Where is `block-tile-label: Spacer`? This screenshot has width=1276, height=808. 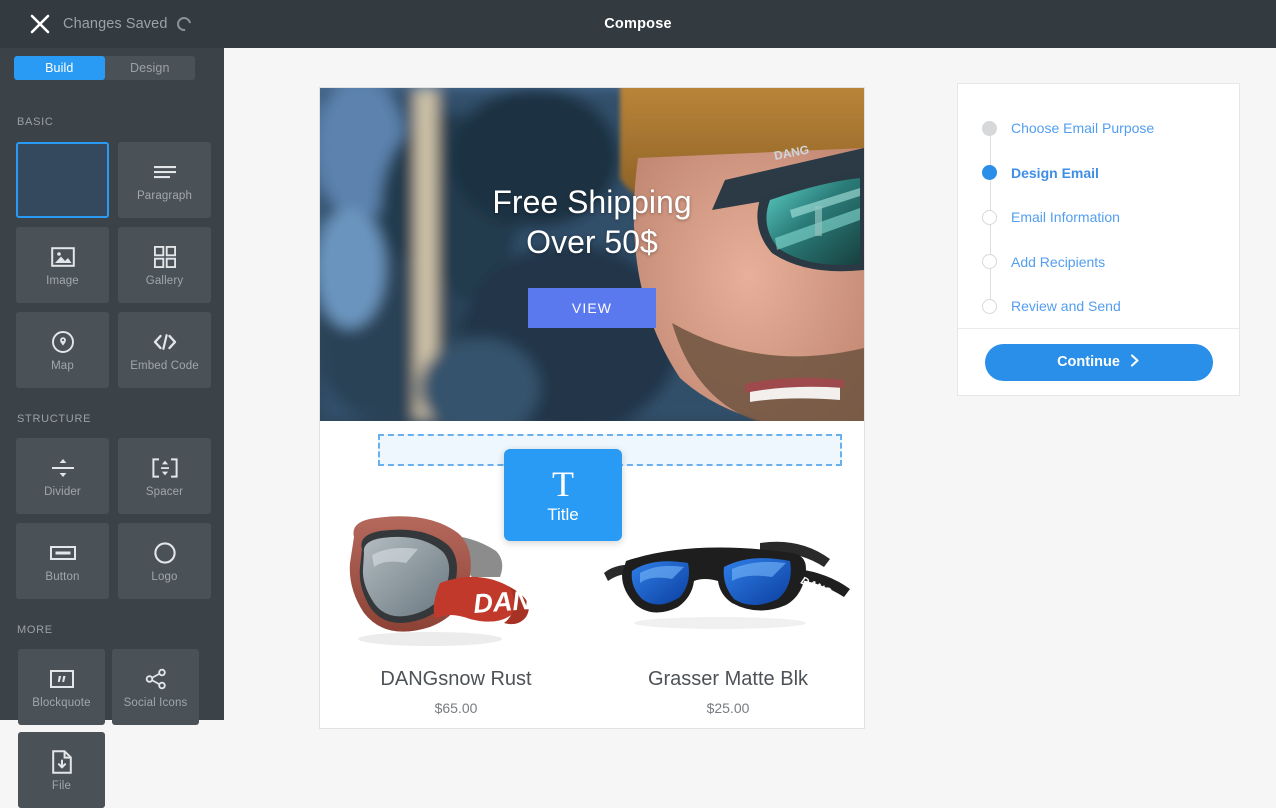 block-tile-label: Spacer is located at coordinates (164, 491).